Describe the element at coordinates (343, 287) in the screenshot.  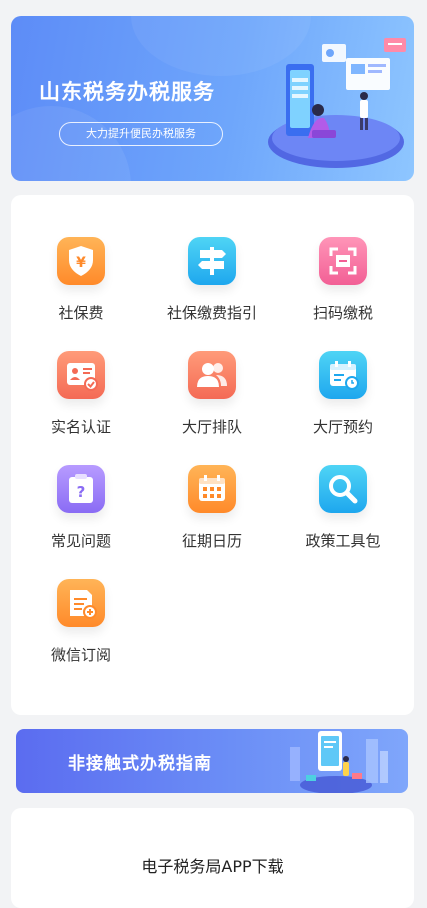
I see `service-item-scan-pay: 扫码缴税` at that location.